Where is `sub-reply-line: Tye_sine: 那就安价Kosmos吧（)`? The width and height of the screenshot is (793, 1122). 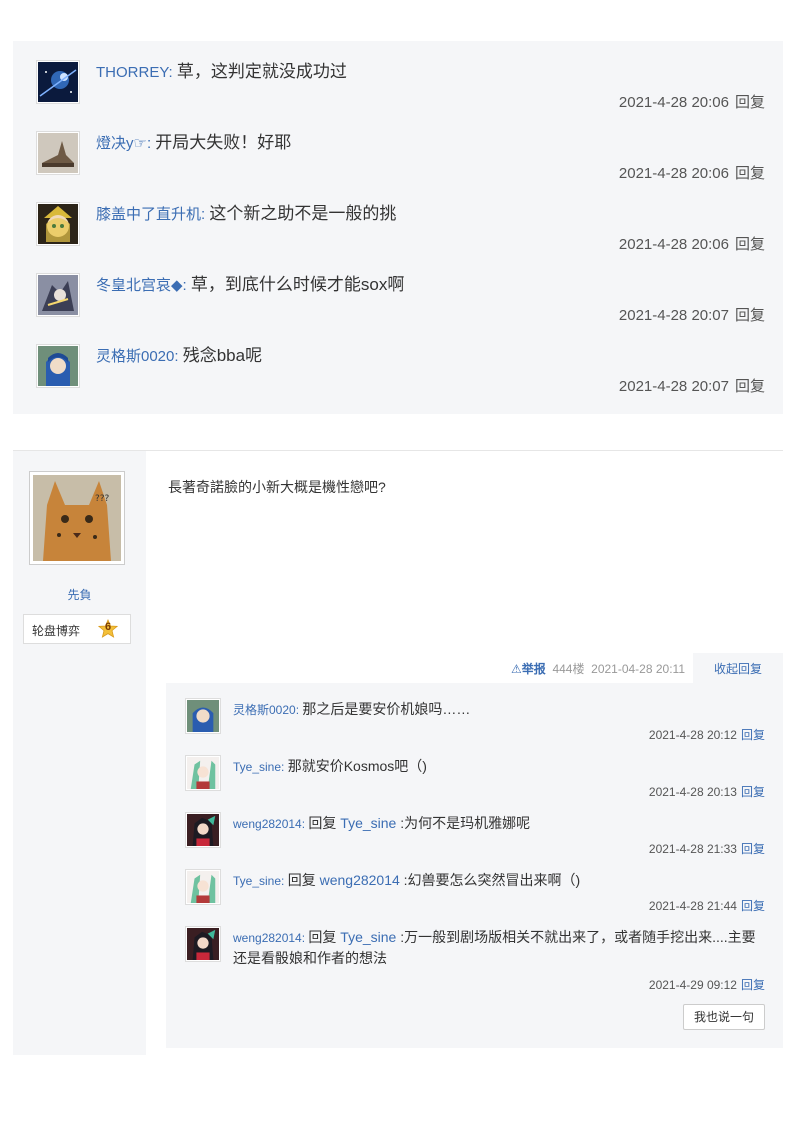 sub-reply-line: Tye_sine: 那就安价Kosmos吧（) is located at coordinates (500, 766).